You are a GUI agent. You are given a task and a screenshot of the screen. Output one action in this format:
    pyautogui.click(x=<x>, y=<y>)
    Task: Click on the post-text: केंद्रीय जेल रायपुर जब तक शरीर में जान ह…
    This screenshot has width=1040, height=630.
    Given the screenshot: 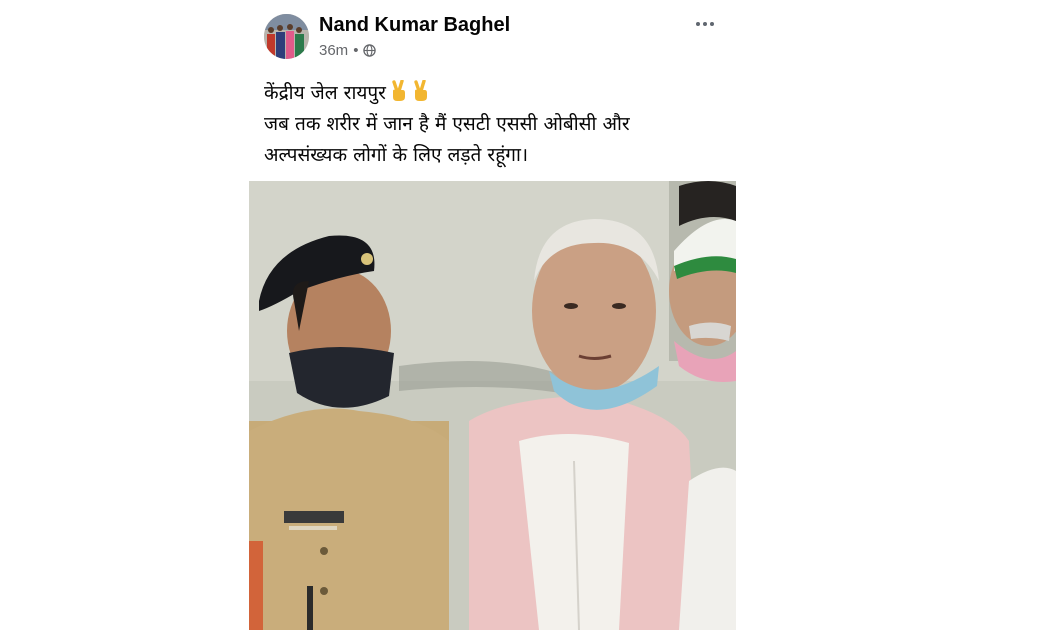 What is the action you would take?
    pyautogui.click(x=494, y=124)
    